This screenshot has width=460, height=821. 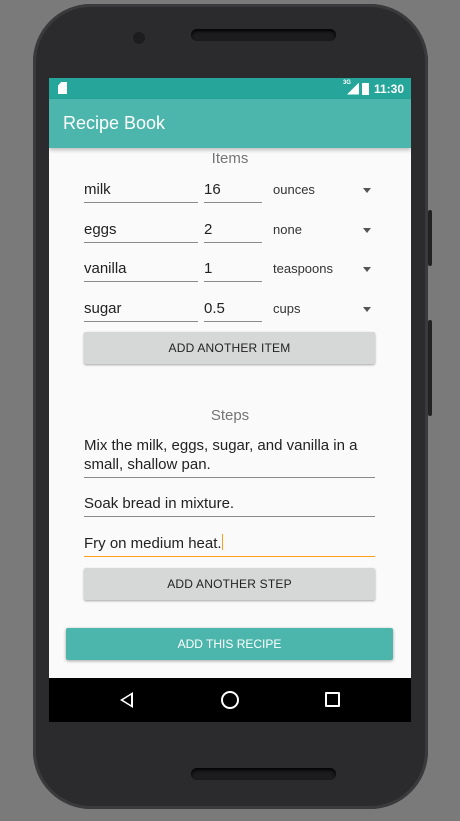 I want to click on navigation-bar, so click(x=230, y=700).